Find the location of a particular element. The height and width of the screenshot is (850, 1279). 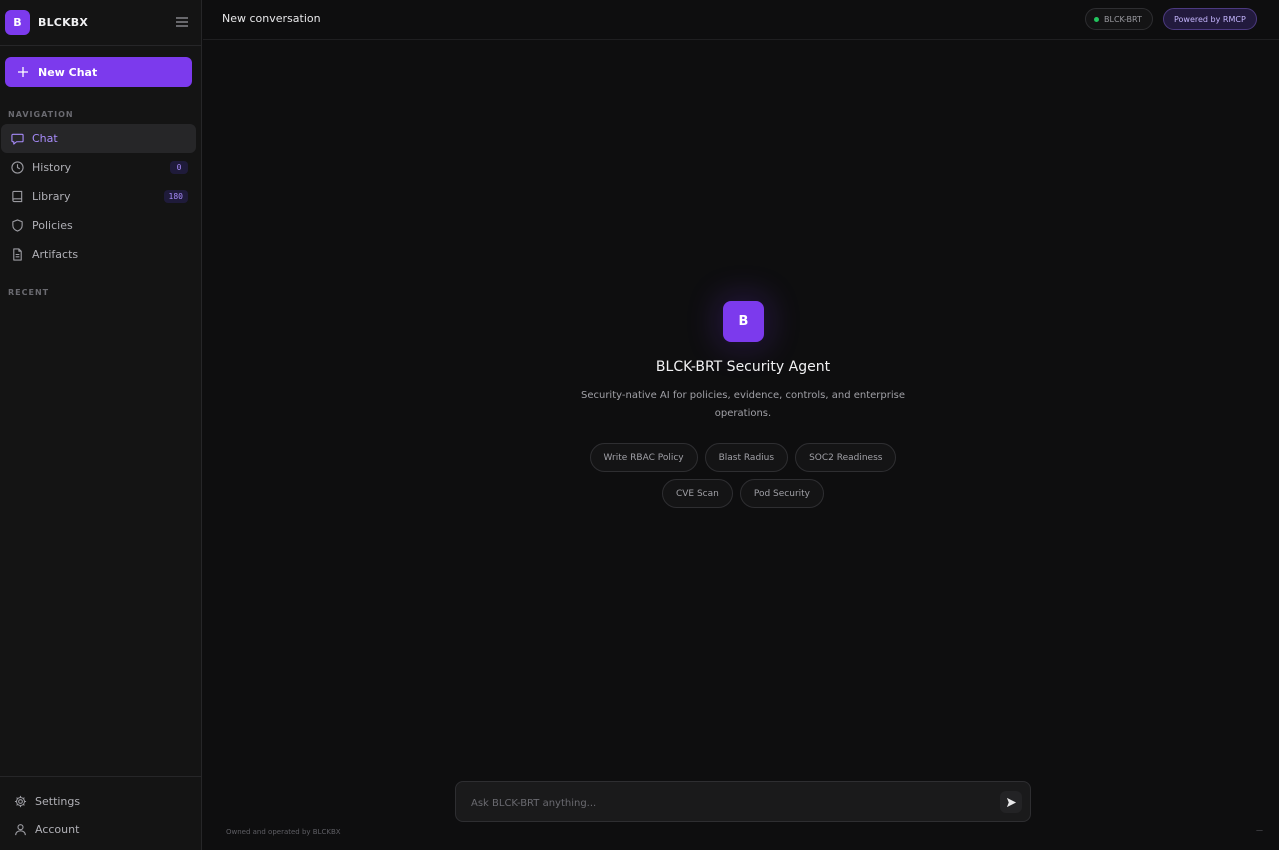

history-count-badge: 0 is located at coordinates (179, 167).